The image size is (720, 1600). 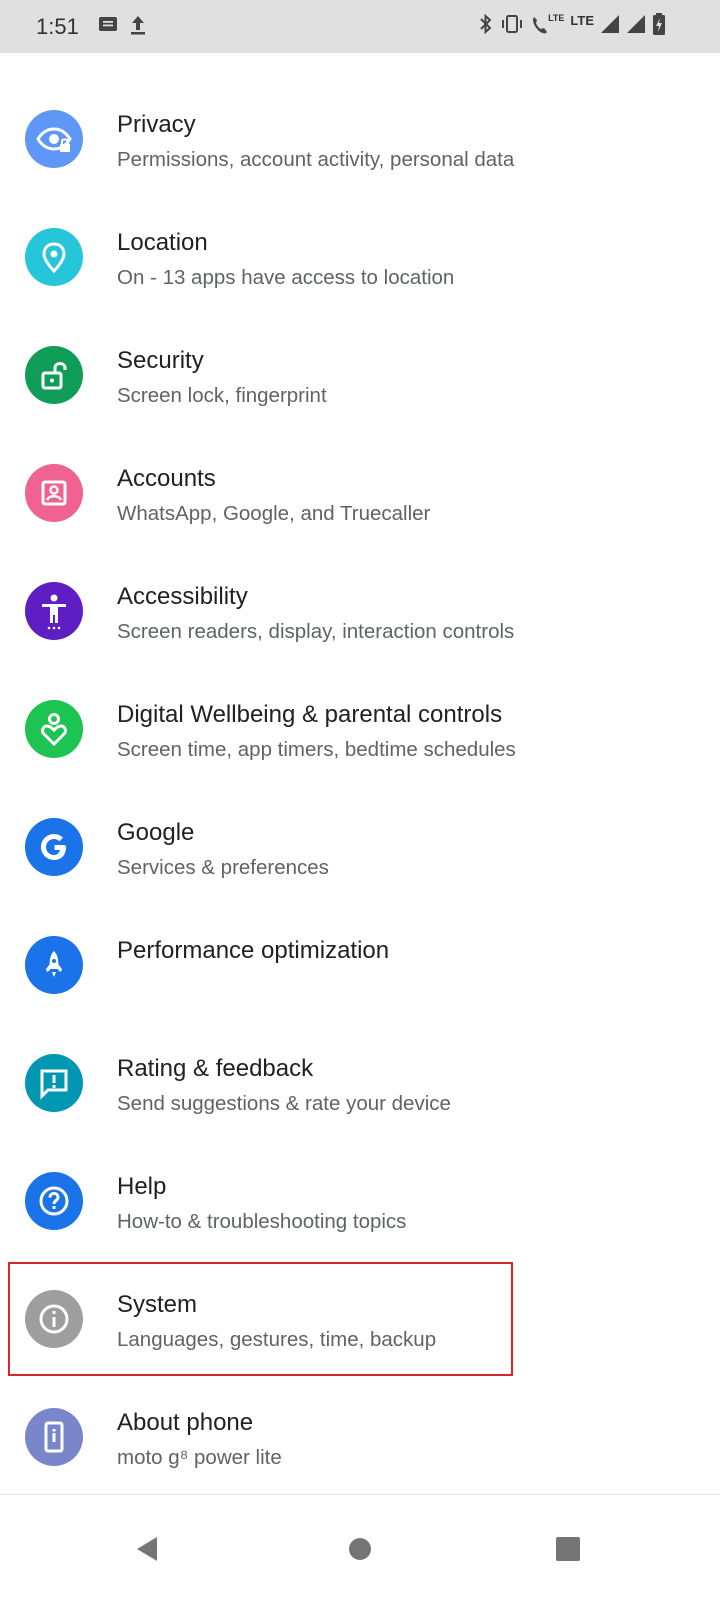 What do you see at coordinates (185, 1422) in the screenshot?
I see `item-title: About phone` at bounding box center [185, 1422].